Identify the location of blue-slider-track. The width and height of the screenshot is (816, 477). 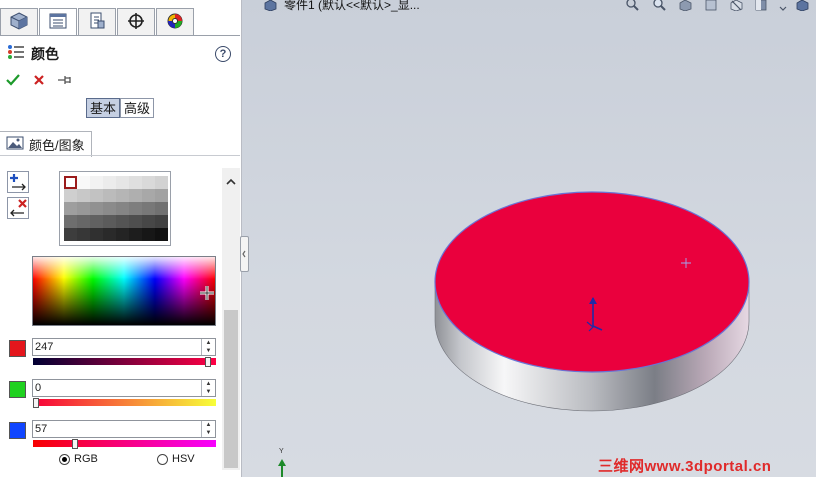
(124, 443).